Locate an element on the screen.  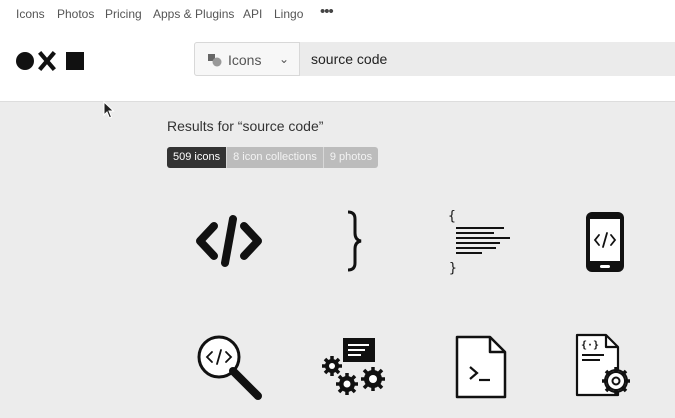
nav-apps-plugins-link: Apps & Plugins is located at coordinates (193, 14).